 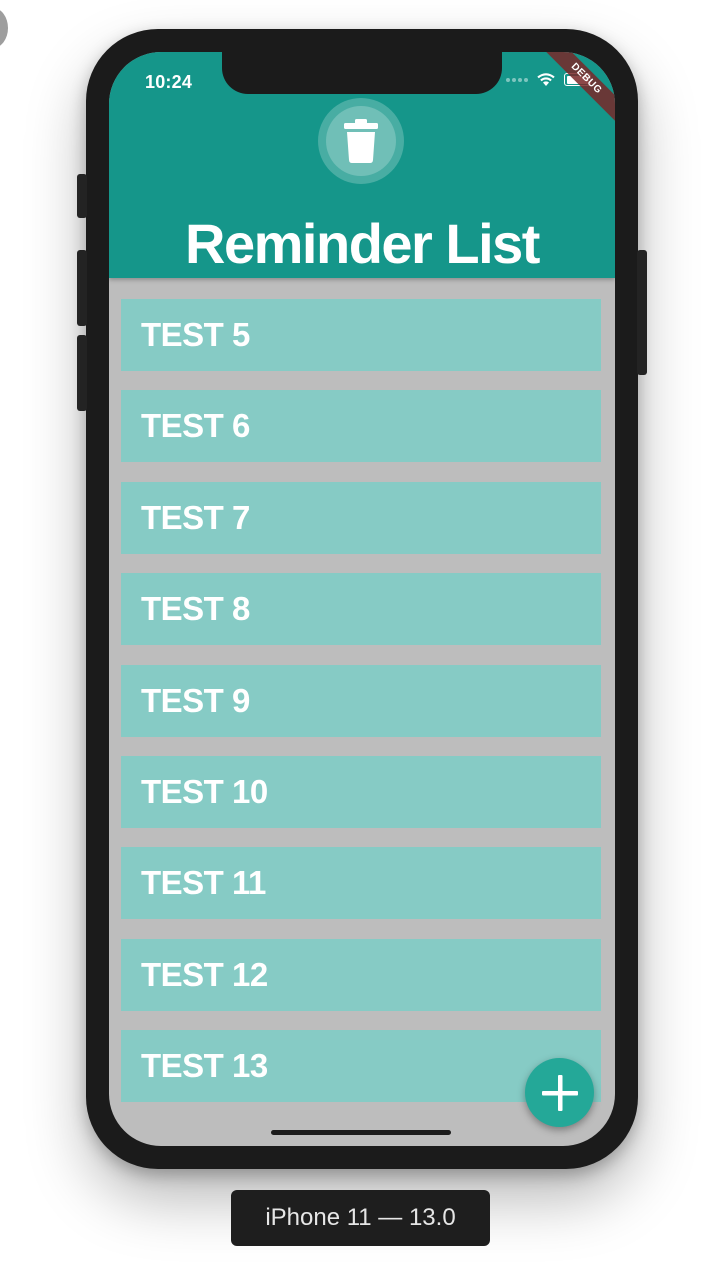 I want to click on signal-dots-icon, so click(x=517, y=79).